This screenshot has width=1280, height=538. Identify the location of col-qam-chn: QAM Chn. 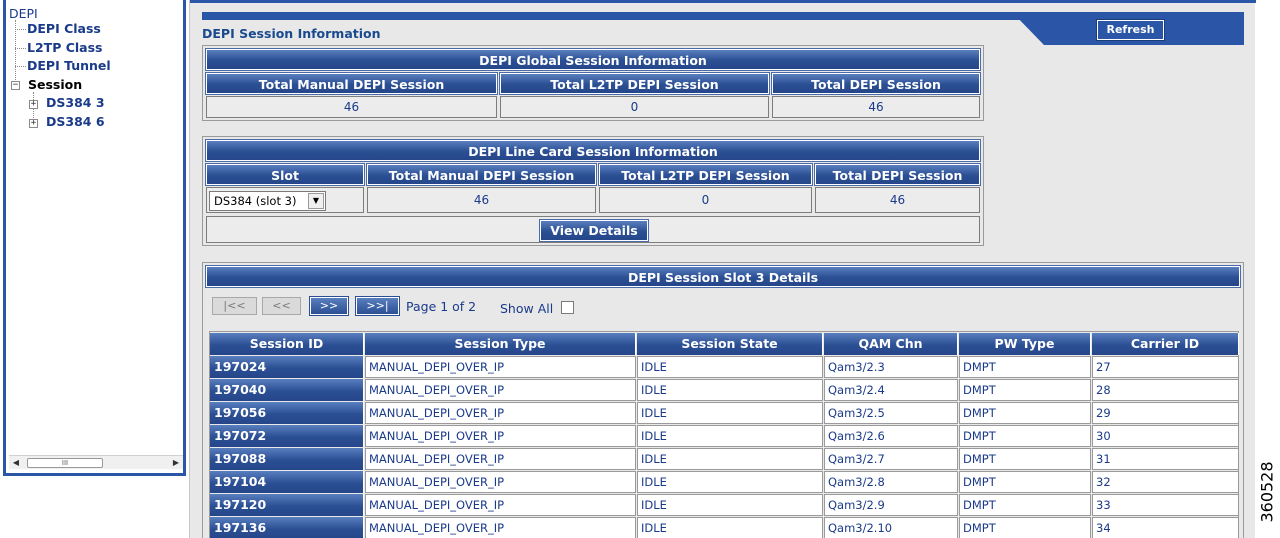
(891, 344).